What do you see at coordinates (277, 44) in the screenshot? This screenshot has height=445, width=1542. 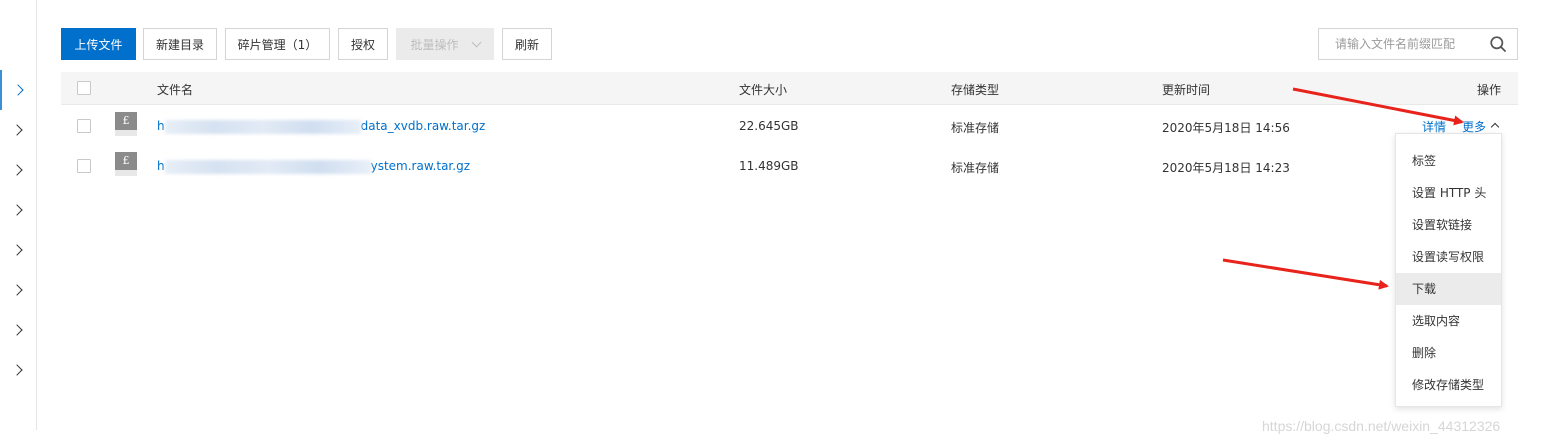 I see `fragment-management-button: 碎片管理（1）` at bounding box center [277, 44].